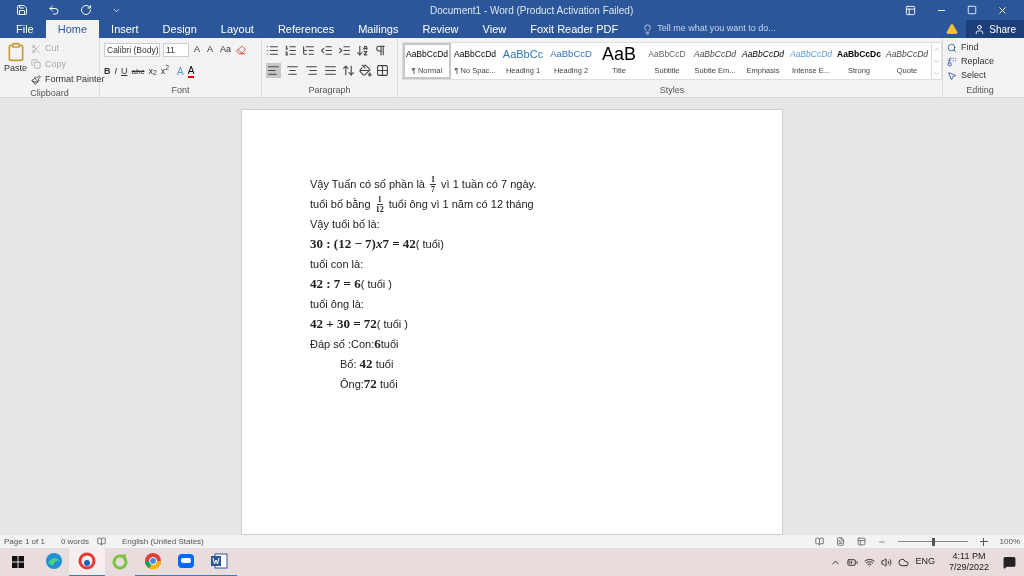 Image resolution: width=1024 pixels, height=576 pixels. I want to click on group-label: Font, so click(180, 90).